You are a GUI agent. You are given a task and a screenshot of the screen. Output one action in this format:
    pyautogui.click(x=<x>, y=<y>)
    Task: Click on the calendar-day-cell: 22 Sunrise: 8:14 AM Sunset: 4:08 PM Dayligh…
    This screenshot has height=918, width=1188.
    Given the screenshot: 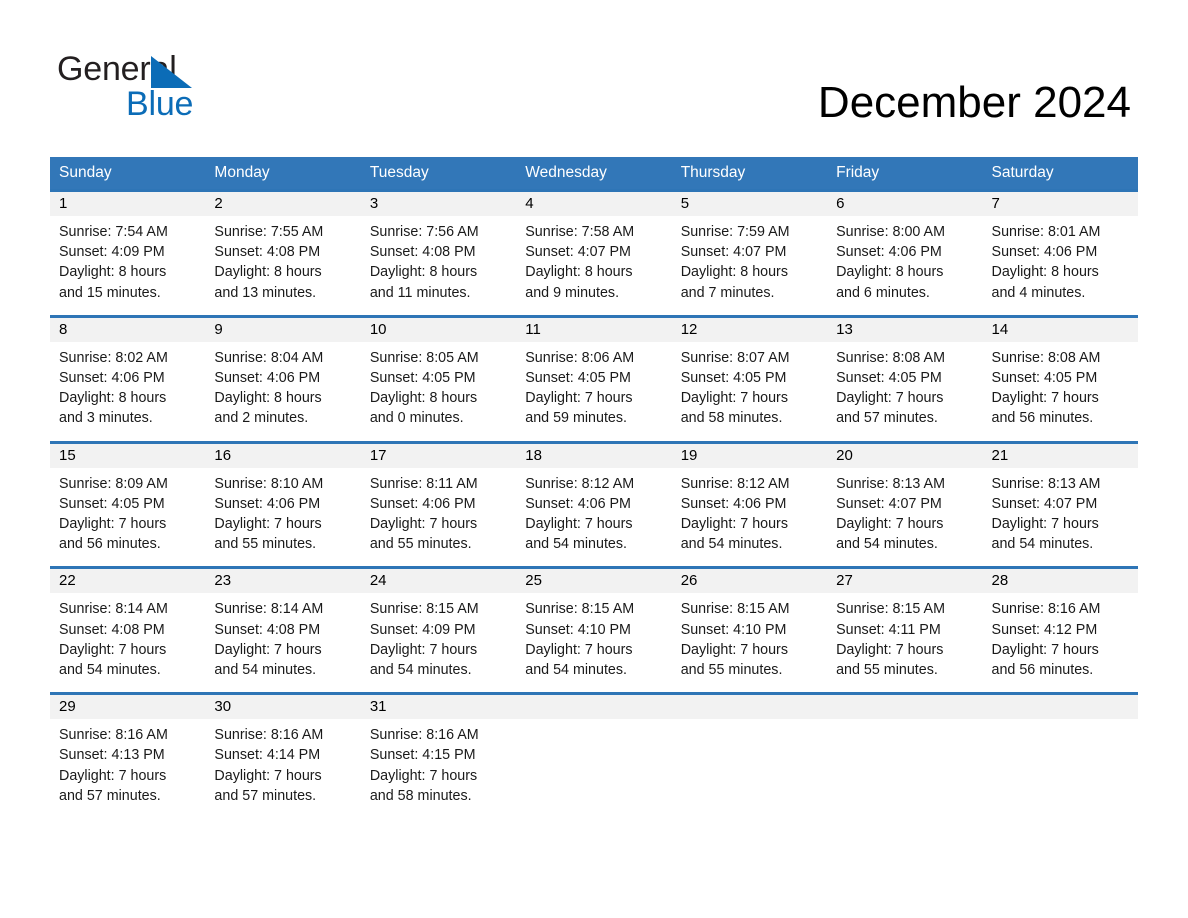 What is the action you would take?
    pyautogui.click(x=128, y=628)
    